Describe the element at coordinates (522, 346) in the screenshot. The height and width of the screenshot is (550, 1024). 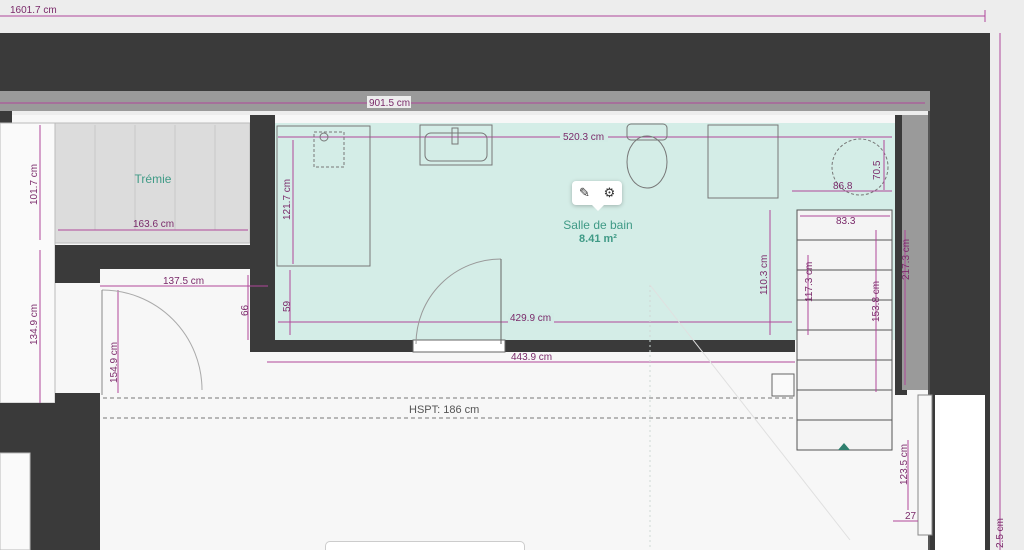
I see `bath-wall-bottom` at that location.